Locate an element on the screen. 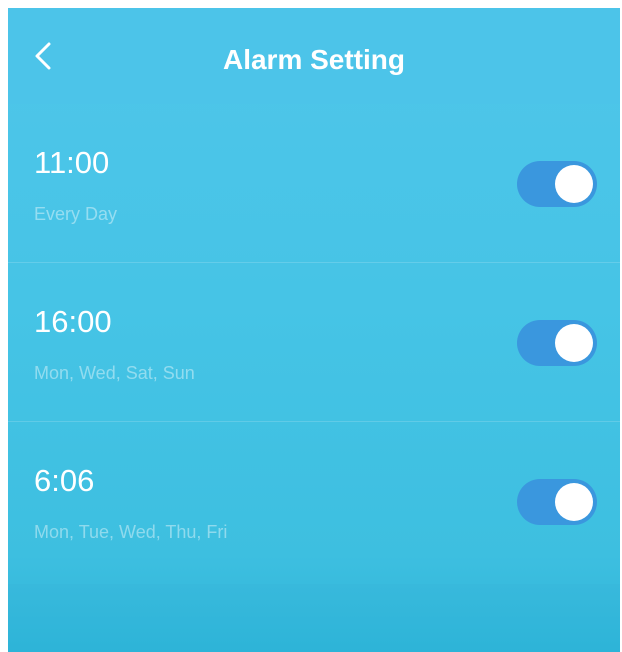 This screenshot has height=652, width=622. top-bar: Alarm Setting is located at coordinates (314, 56).